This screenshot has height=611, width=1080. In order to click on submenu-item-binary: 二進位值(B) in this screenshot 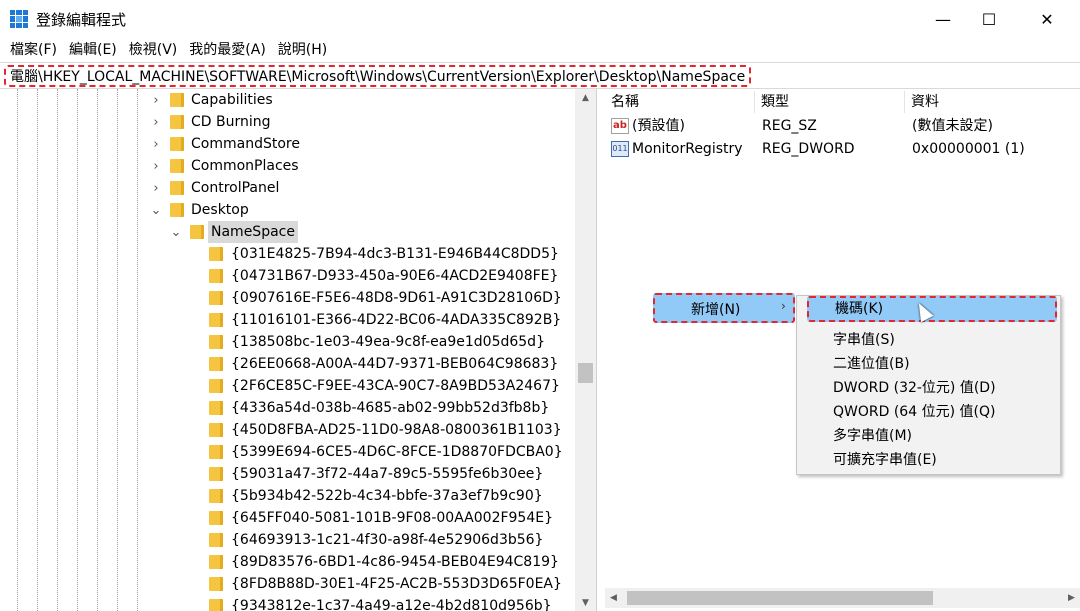, I will do `click(871, 364)`.